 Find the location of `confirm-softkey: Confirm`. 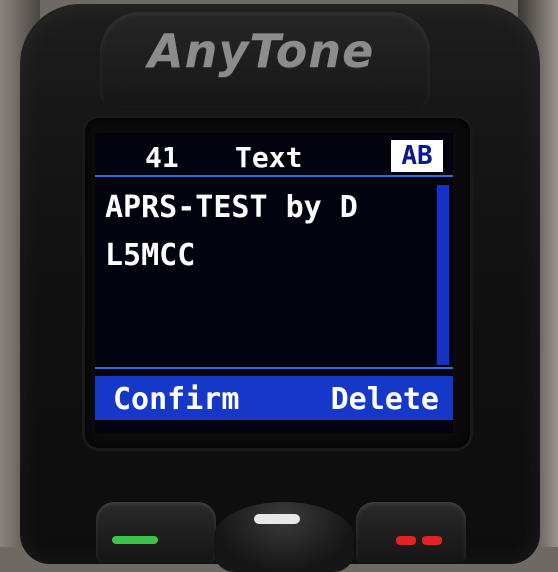

confirm-softkey: Confirm is located at coordinates (176, 399).